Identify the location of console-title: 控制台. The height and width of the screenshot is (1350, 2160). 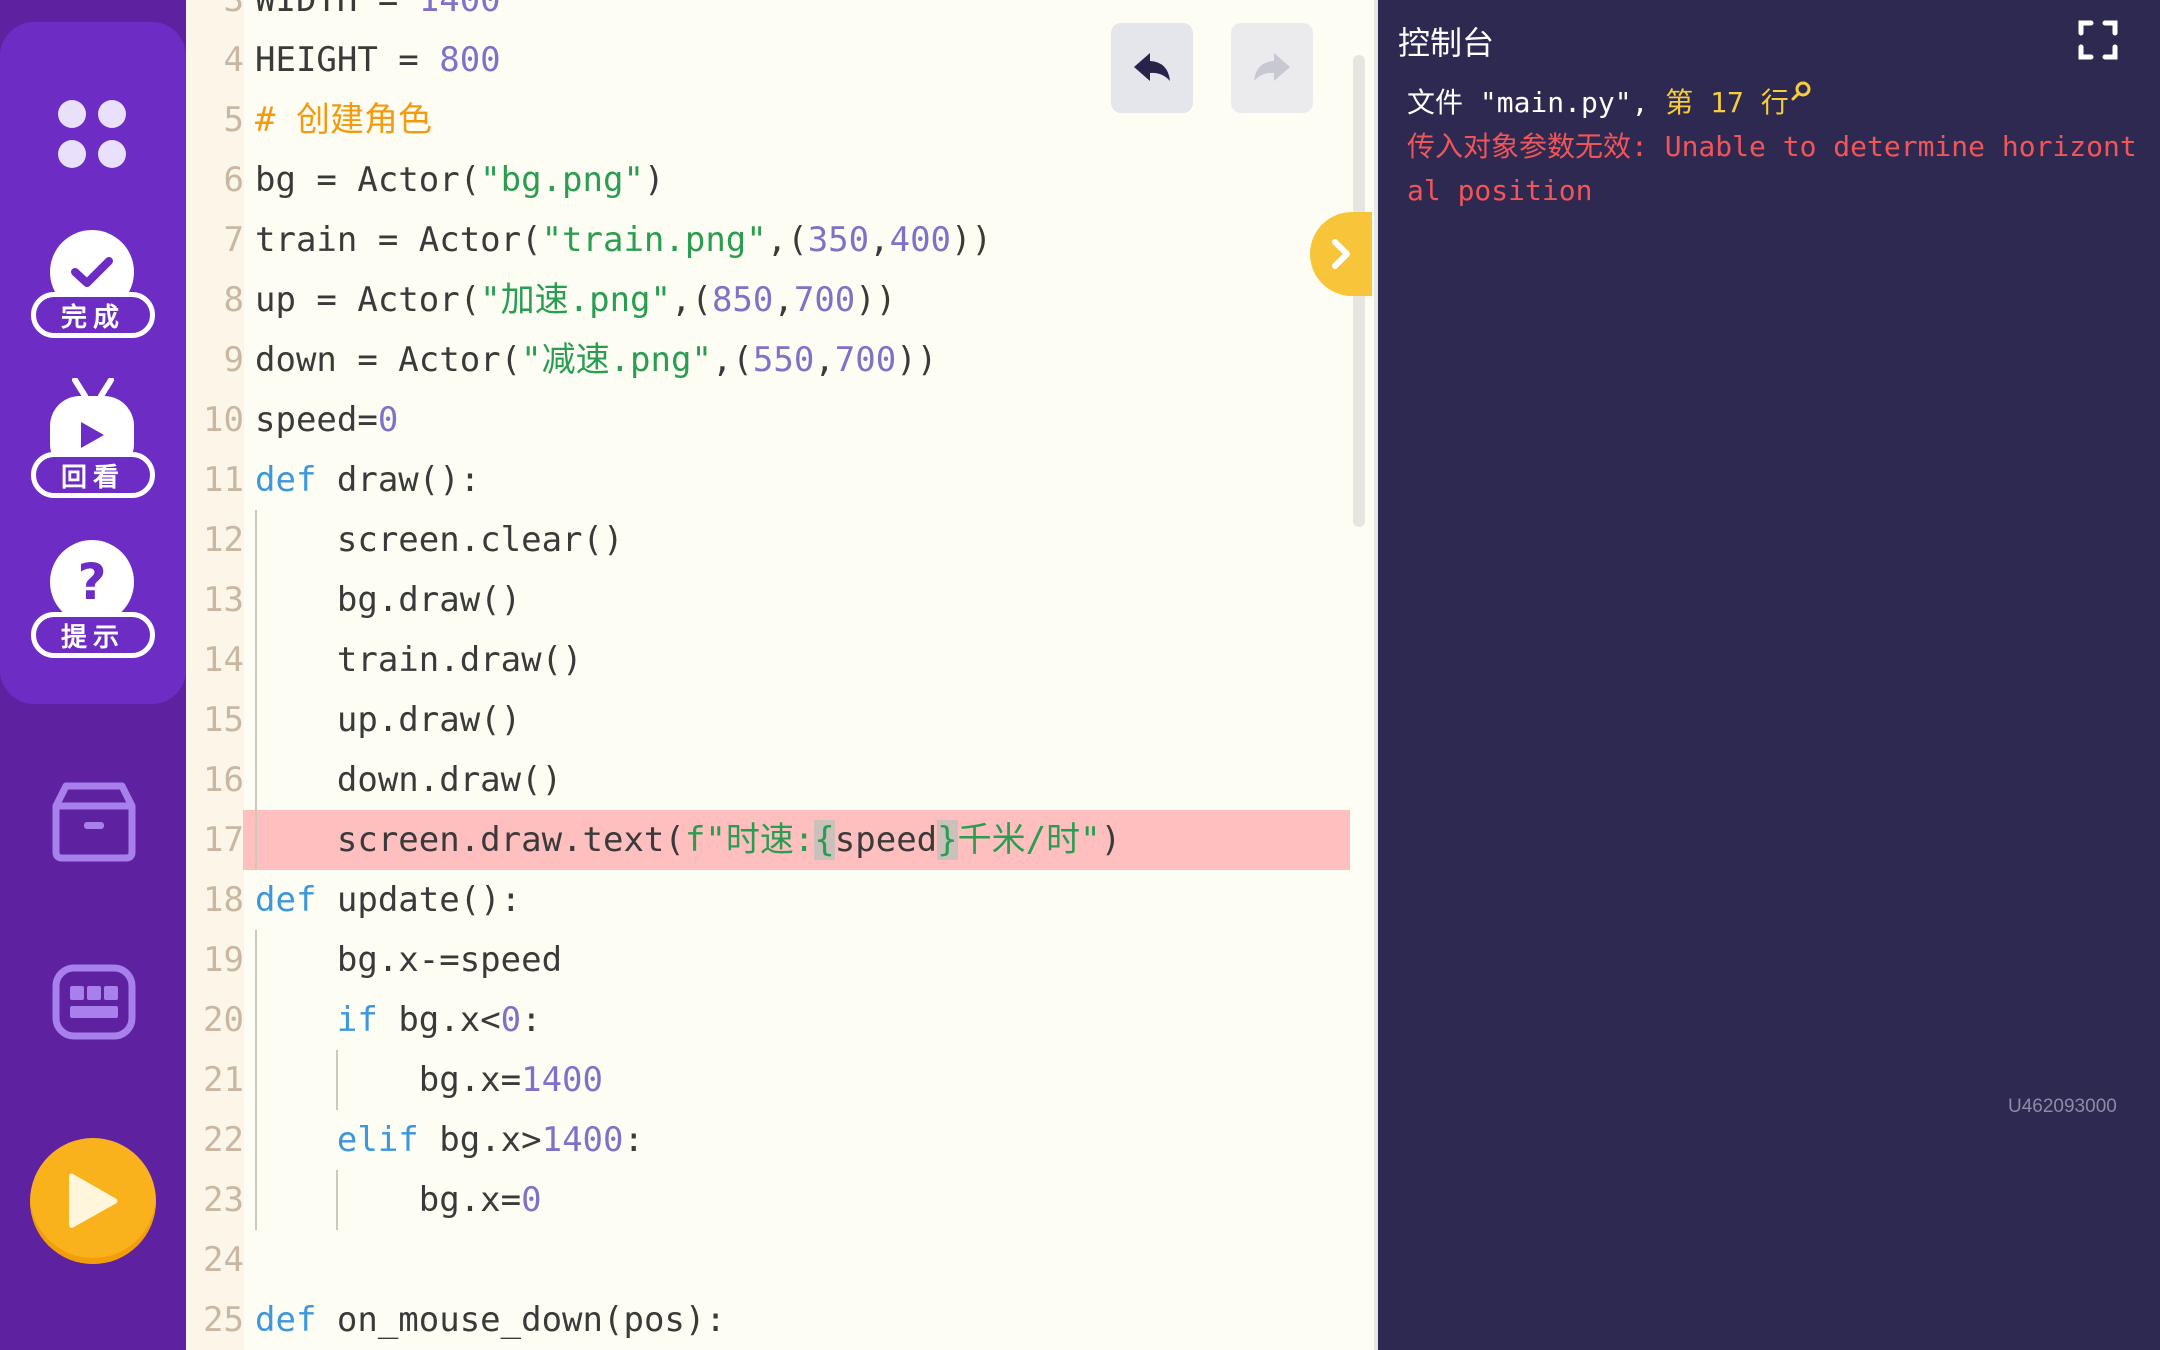
(1446, 43).